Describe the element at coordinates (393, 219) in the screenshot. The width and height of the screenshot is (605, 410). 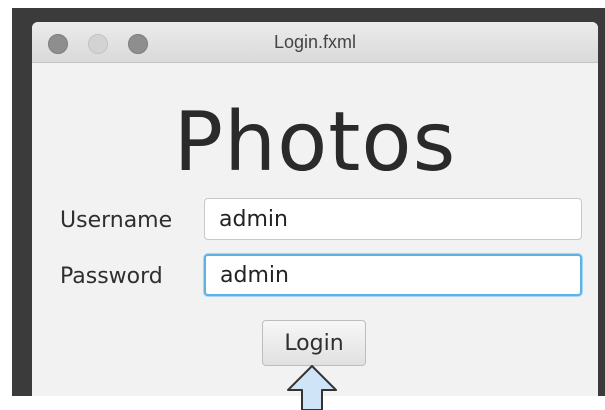
I see `username-input` at that location.